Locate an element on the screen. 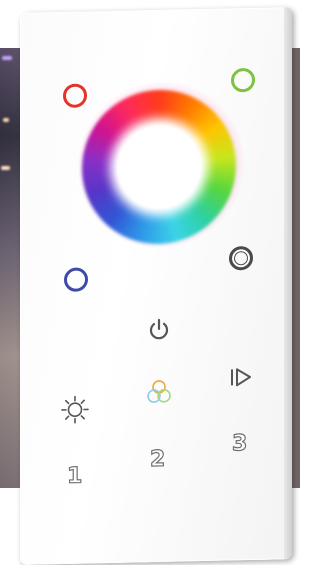  red-ring-button is located at coordinates (75, 95).